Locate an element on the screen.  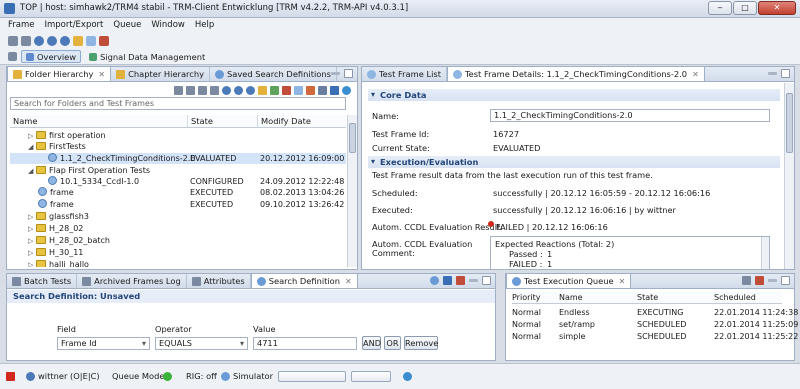
refresh-run-icon is located at coordinates (214, 90).